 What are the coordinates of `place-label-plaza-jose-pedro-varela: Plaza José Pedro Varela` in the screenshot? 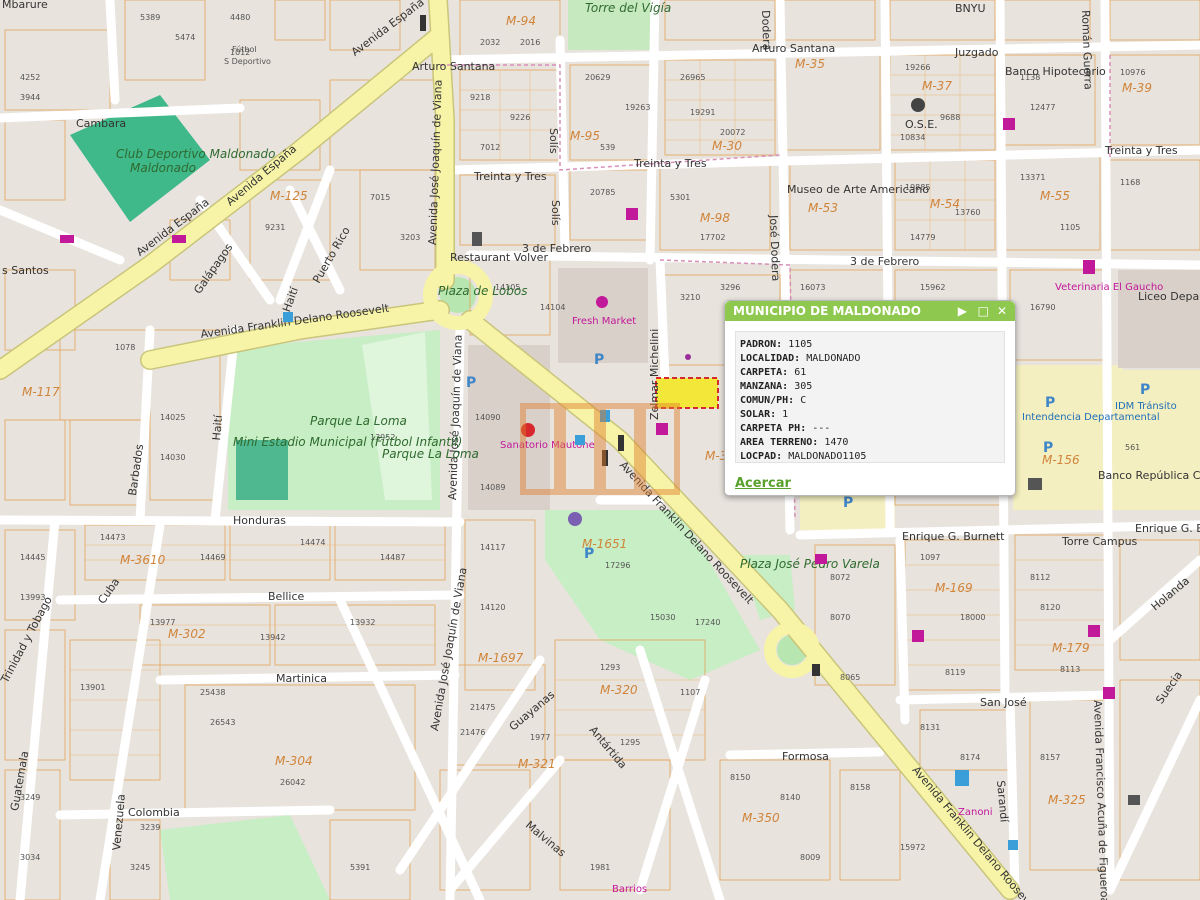 It's located at (810, 564).